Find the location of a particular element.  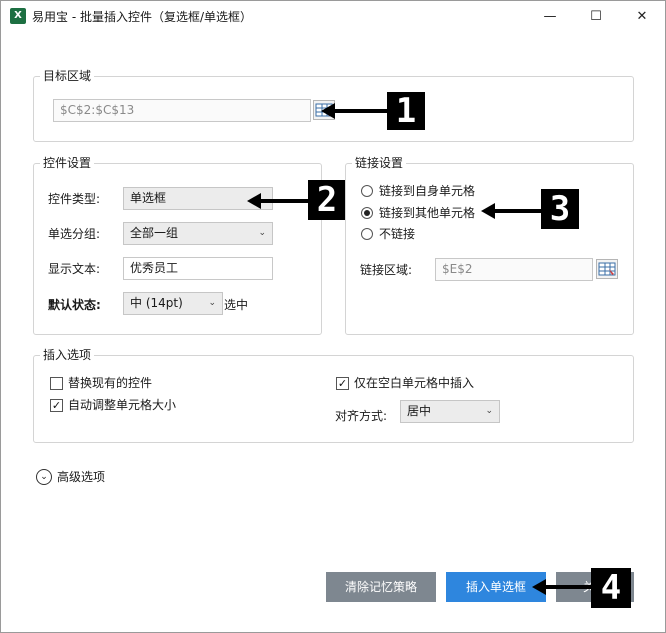

callout-1-arrow is located at coordinates (360, 111).